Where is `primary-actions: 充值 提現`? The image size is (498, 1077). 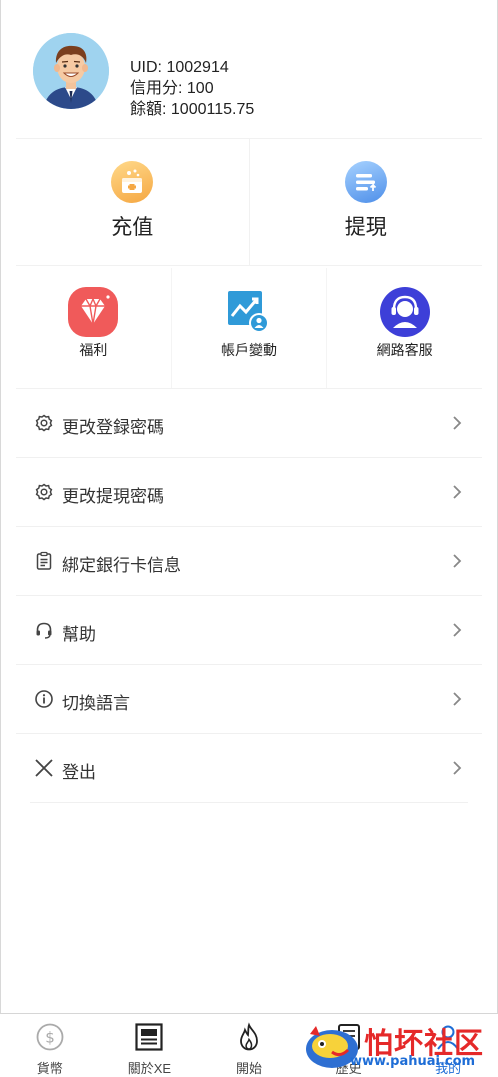
primary-actions: 充值 提現 is located at coordinates (249, 202).